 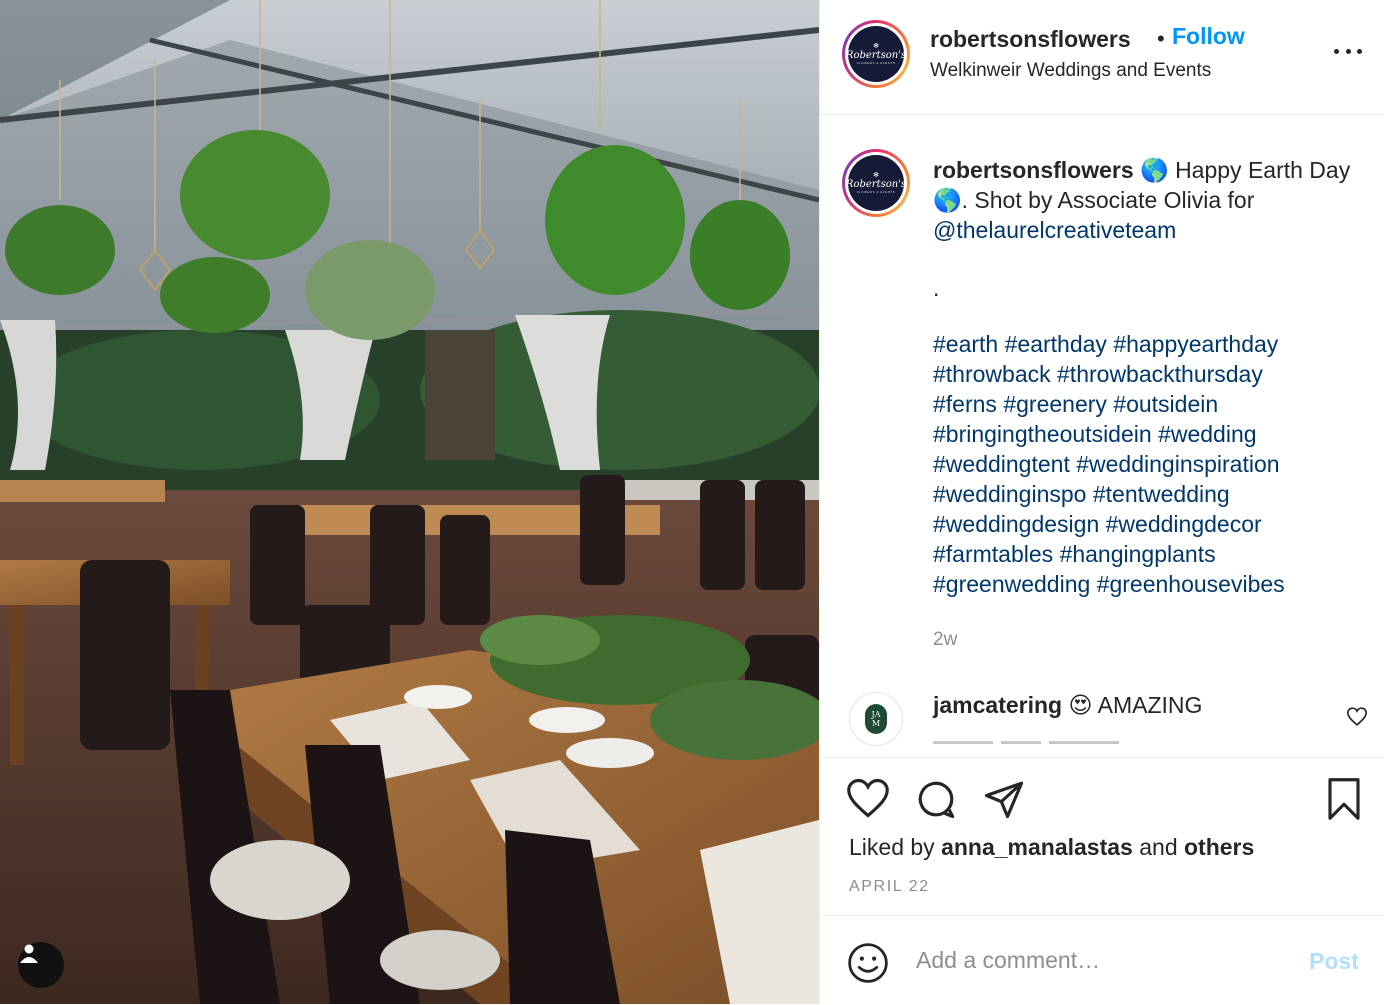 I want to click on hashtag: #weddingtent, so click(x=1001, y=464).